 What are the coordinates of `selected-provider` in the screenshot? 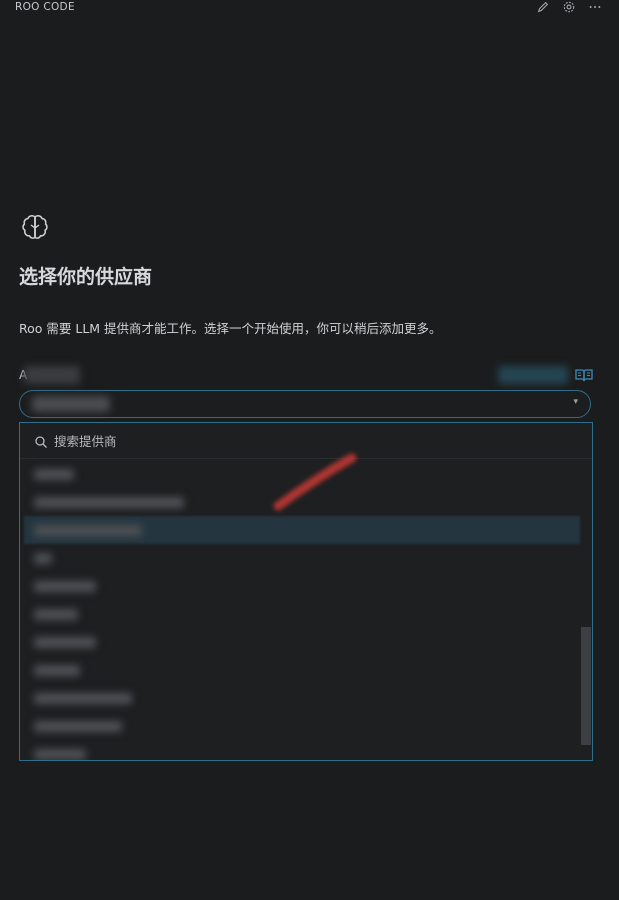 It's located at (71, 404).